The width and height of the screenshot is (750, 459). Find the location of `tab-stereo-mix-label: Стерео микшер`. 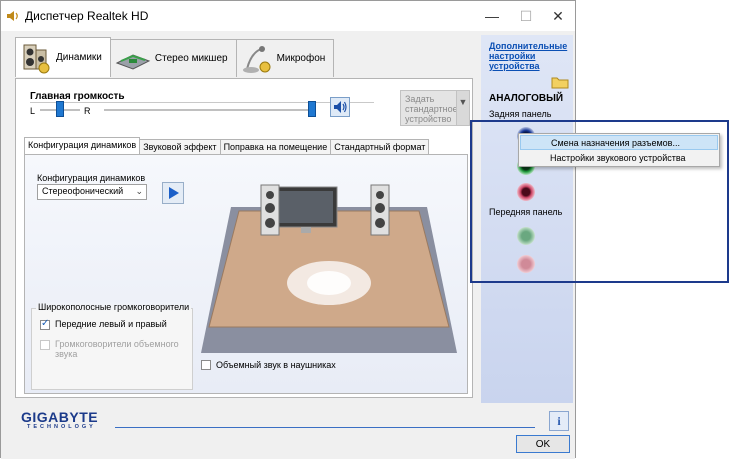

tab-stereo-mix-label: Стерео микшер is located at coordinates (191, 58).